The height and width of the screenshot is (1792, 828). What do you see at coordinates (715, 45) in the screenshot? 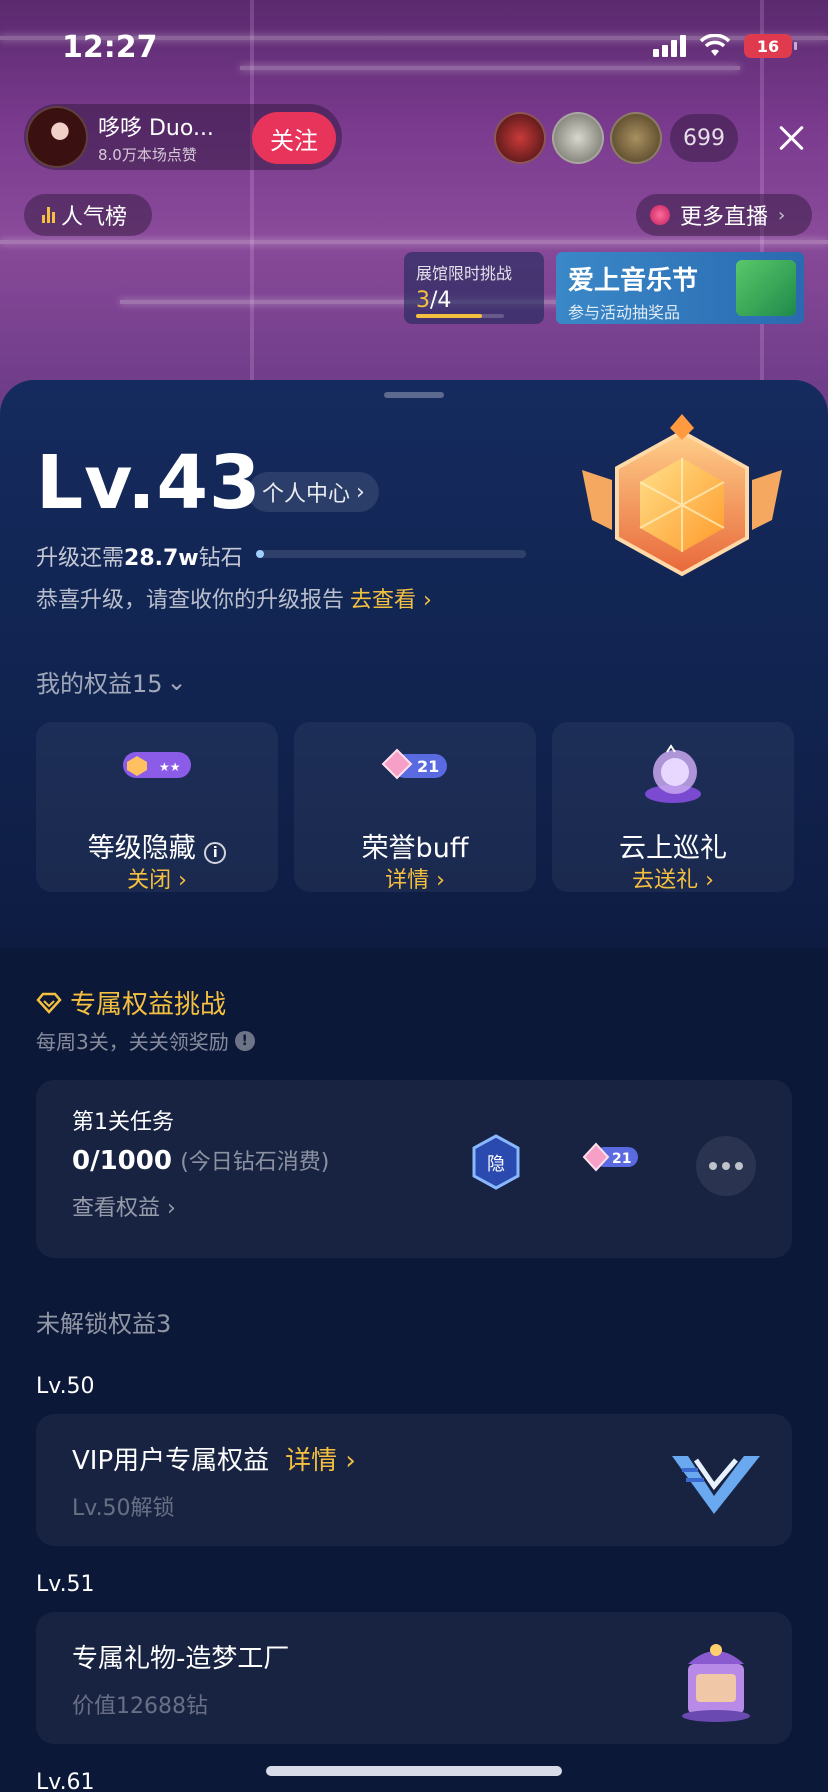
I see `wifi-icon` at bounding box center [715, 45].